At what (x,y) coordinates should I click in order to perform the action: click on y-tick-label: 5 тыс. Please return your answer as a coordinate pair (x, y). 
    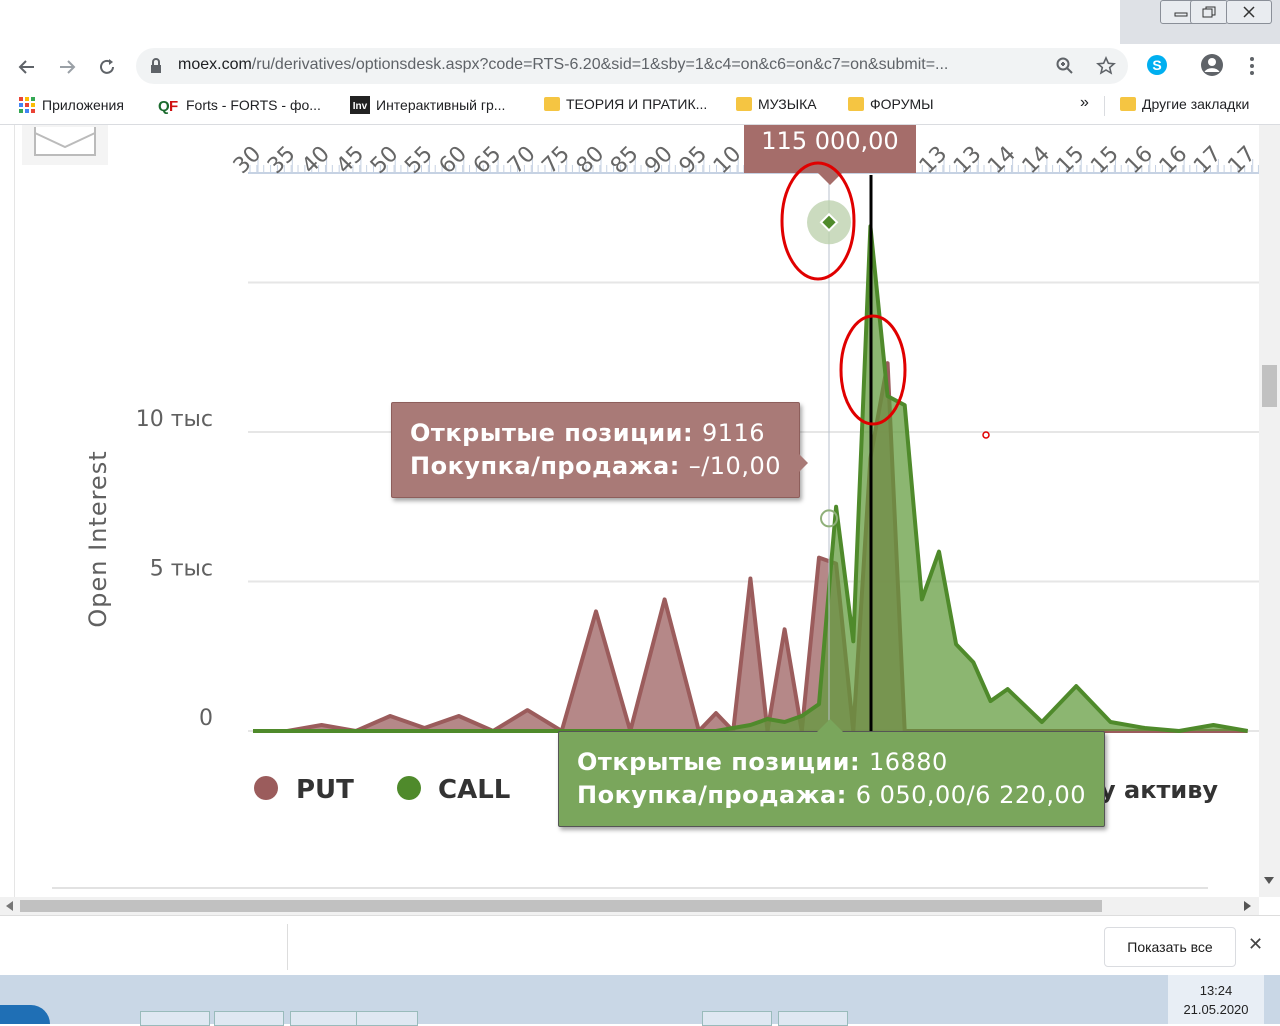
    Looking at the image, I should click on (181, 569).